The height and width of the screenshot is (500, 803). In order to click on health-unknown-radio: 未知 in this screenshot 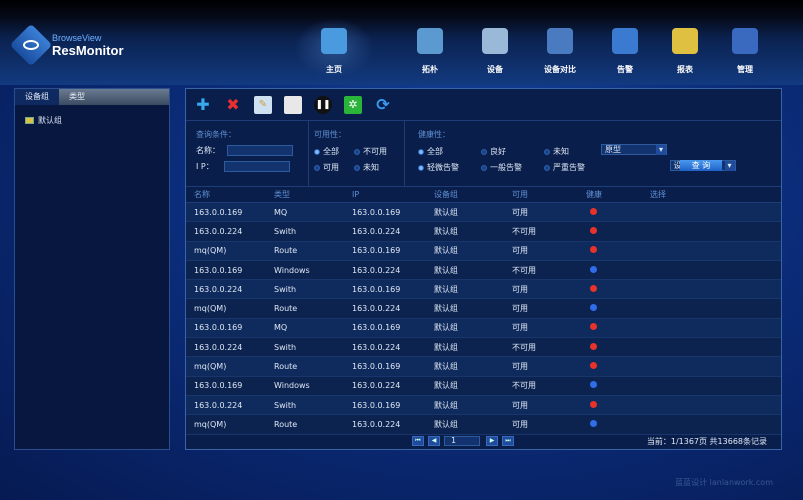, I will do `click(556, 151)`.